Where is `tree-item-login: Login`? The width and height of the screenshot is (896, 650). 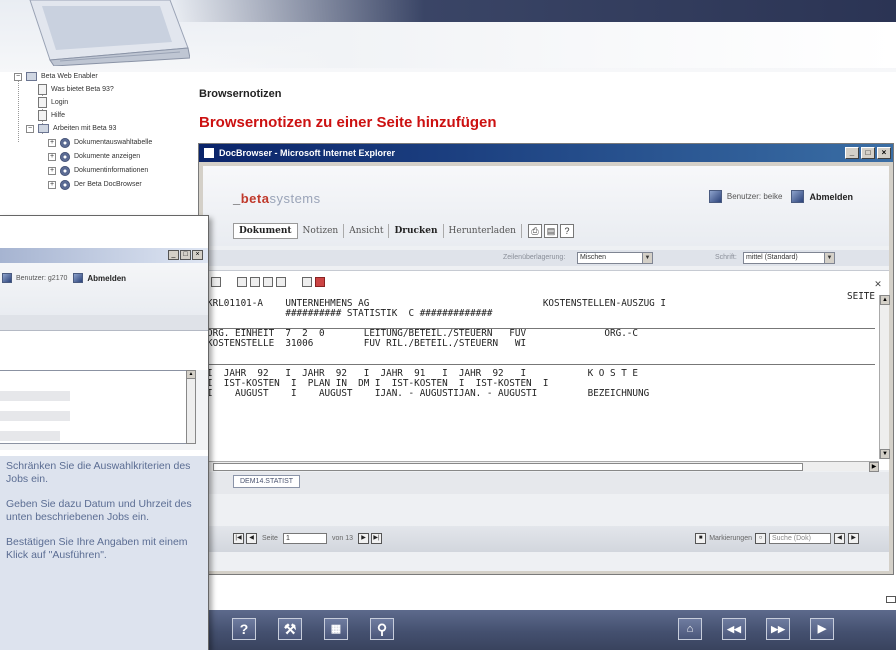 tree-item-login: Login is located at coordinates (53, 102).